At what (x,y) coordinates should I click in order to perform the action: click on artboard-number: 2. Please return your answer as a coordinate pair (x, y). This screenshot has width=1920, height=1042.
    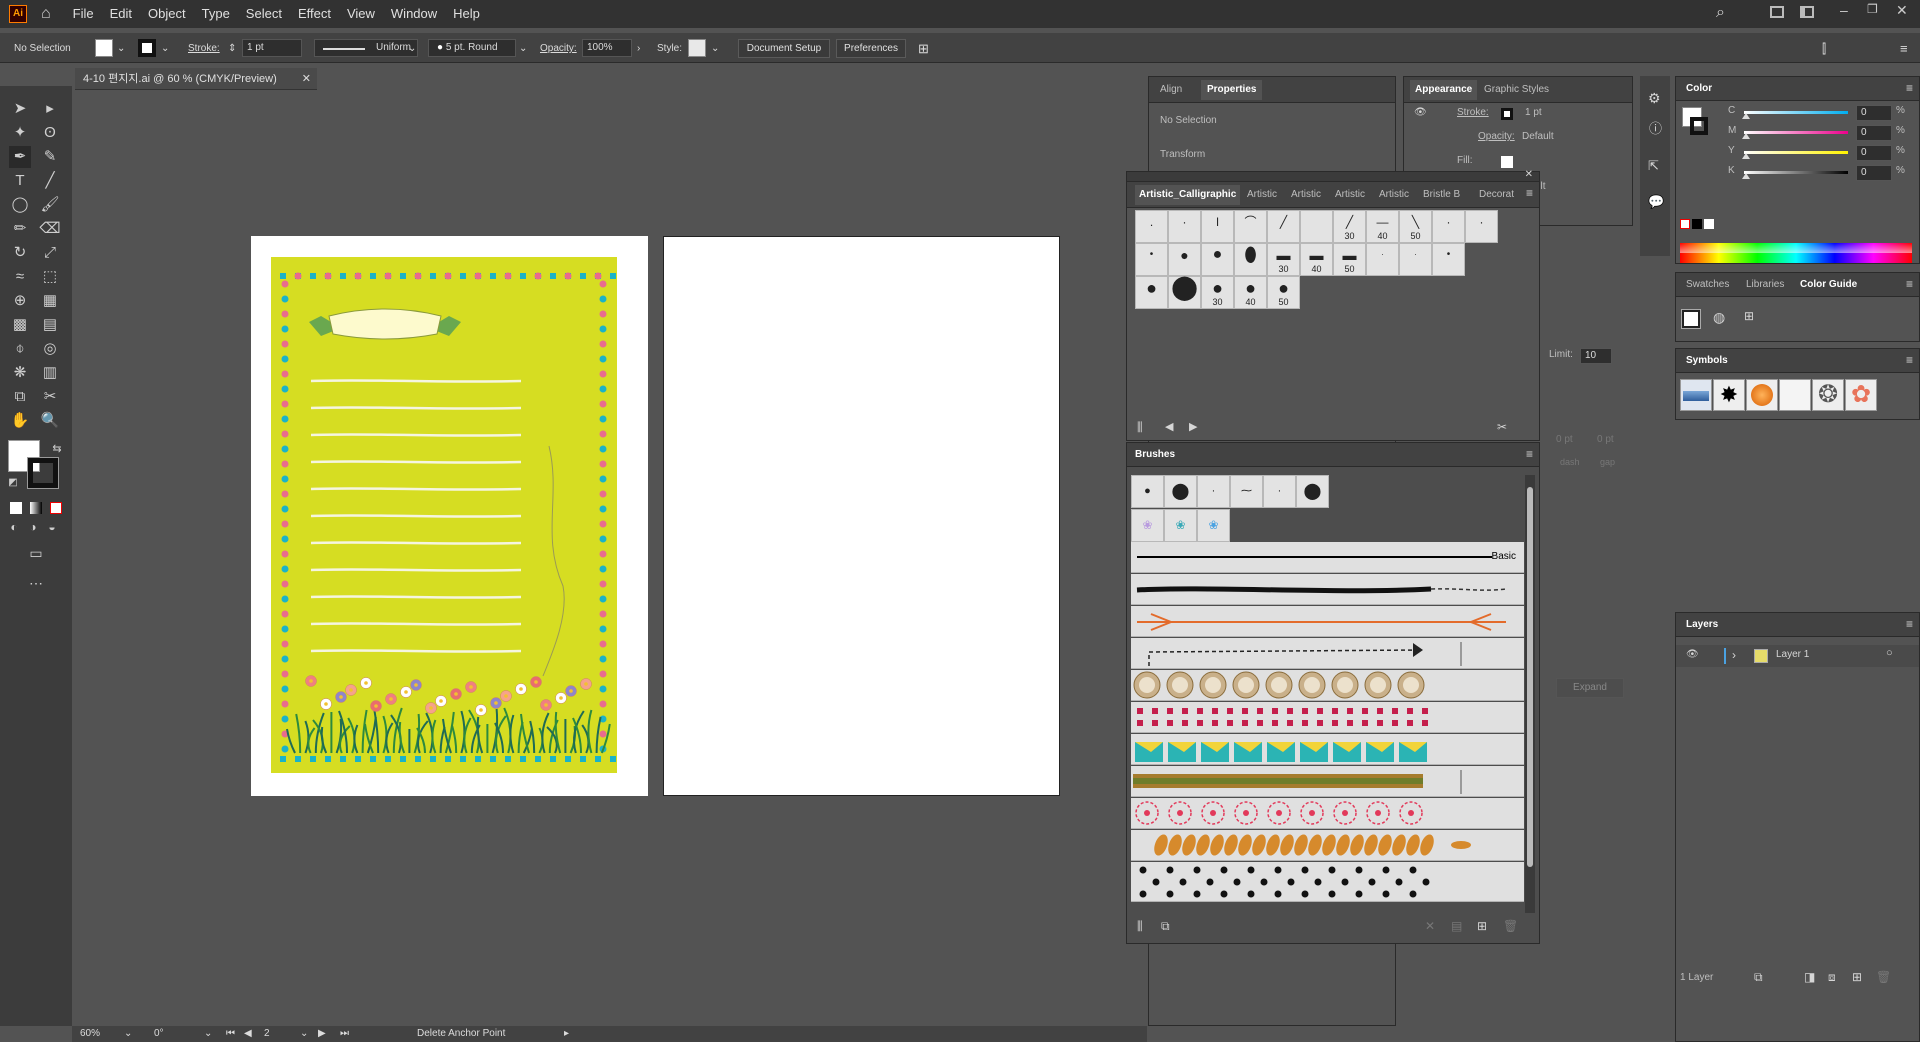
    Looking at the image, I should click on (267, 1034).